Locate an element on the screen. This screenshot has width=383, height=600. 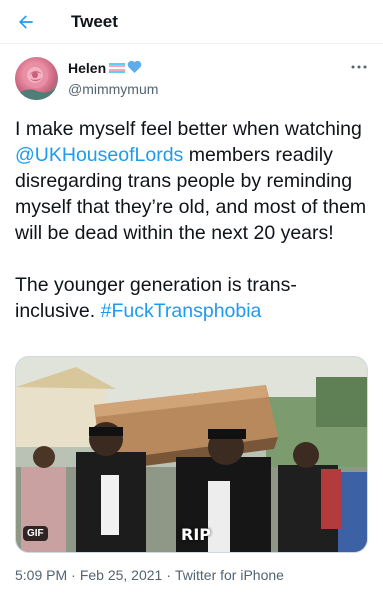
page-title: Tweet is located at coordinates (94, 21).